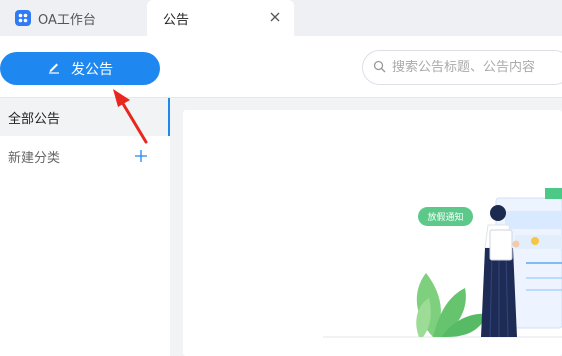 The height and width of the screenshot is (356, 562). I want to click on tab-label: OA工作台, so click(67, 20).